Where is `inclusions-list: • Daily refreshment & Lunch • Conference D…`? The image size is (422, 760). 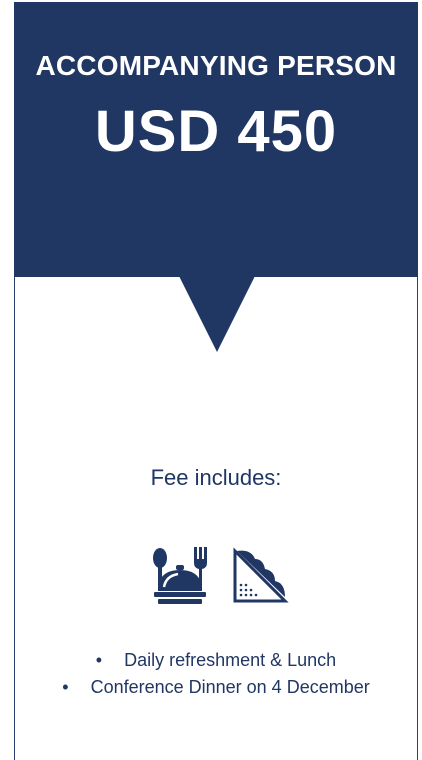
inclusions-list: • Daily refreshment & Lunch • Conference D… is located at coordinates (216, 674).